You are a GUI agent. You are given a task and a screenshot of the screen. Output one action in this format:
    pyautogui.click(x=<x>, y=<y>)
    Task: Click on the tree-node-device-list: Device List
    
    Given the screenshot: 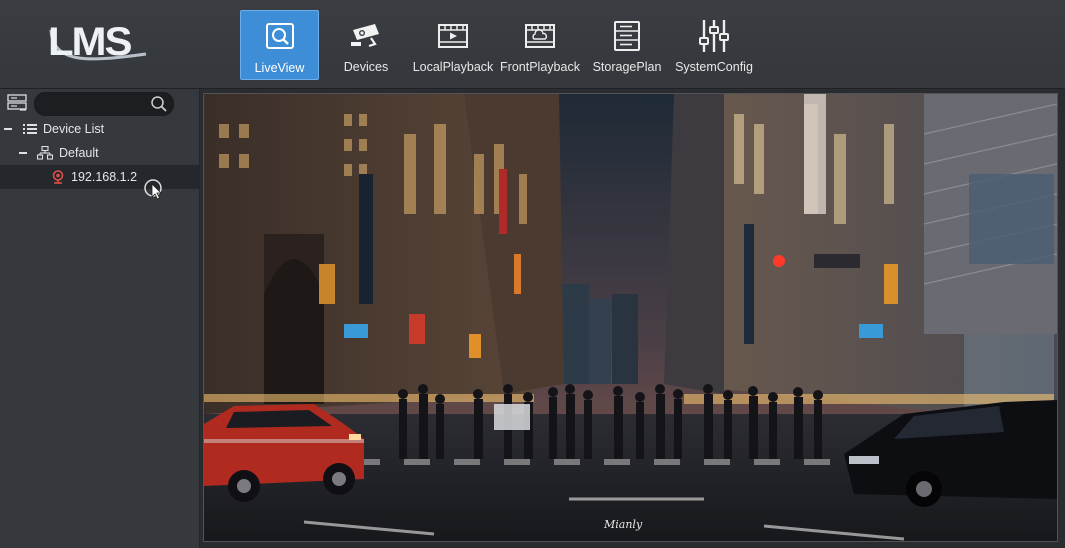 What is the action you would take?
    pyautogui.click(x=99, y=129)
    